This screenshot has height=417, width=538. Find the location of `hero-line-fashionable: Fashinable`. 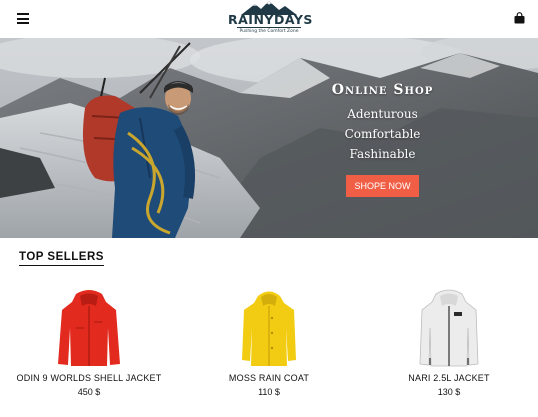

hero-line-fashionable: Fashinable is located at coordinates (382, 154).